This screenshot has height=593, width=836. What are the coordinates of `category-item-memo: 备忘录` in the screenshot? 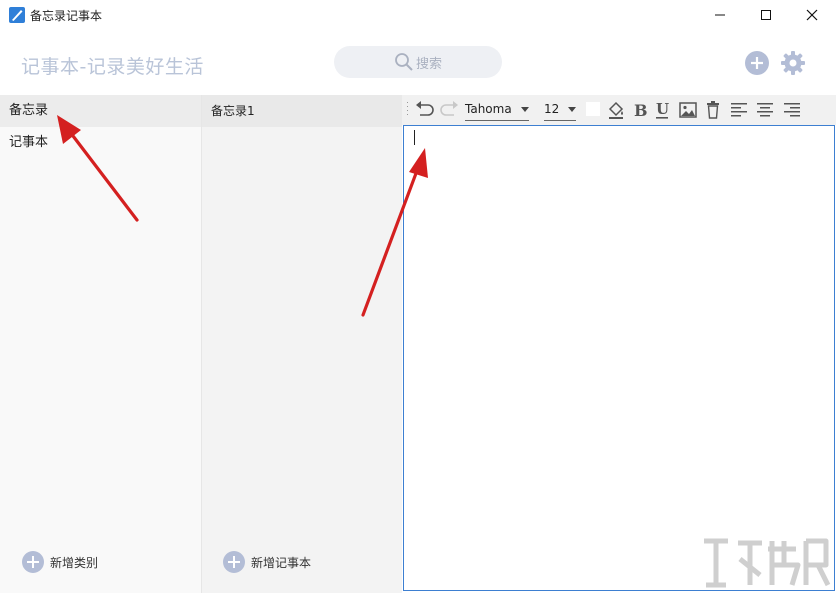 It's located at (100, 111).